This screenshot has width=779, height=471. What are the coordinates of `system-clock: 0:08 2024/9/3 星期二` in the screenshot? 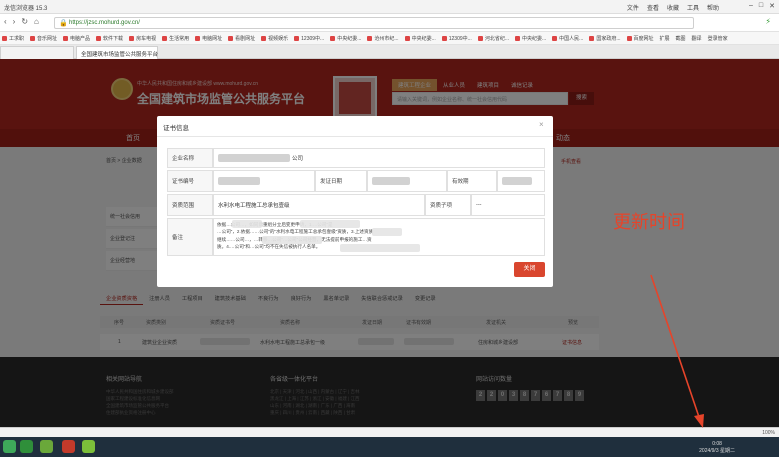 It's located at (717, 447).